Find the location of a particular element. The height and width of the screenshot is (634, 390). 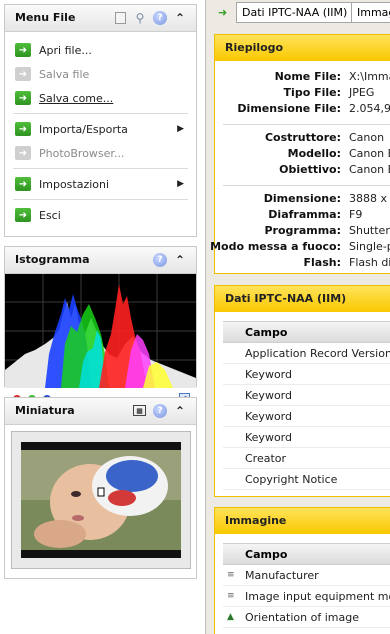

tab-immagine: Immagi is located at coordinates (370, 12).